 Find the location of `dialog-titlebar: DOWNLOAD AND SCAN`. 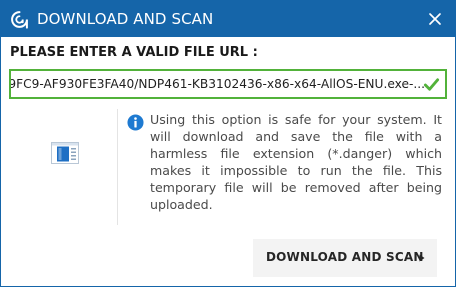

dialog-titlebar: DOWNLOAD AND SCAN is located at coordinates (228, 19).